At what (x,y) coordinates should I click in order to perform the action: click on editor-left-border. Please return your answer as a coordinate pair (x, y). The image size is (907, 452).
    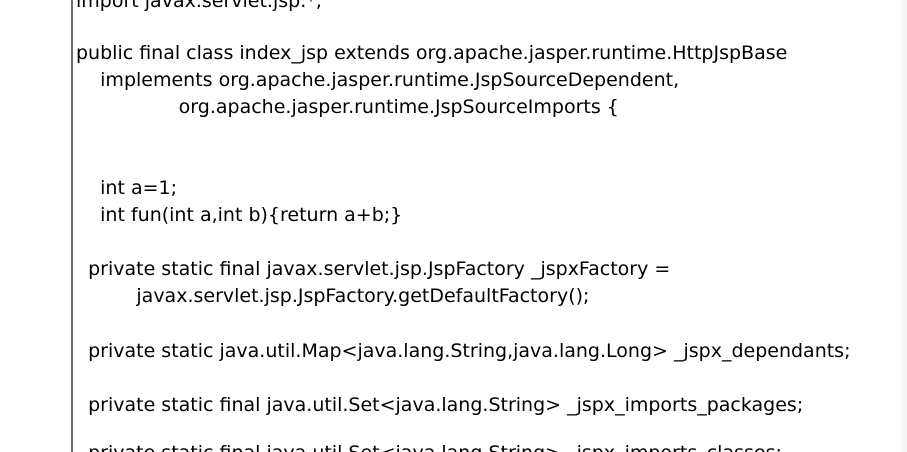
    Looking at the image, I should click on (72, 226).